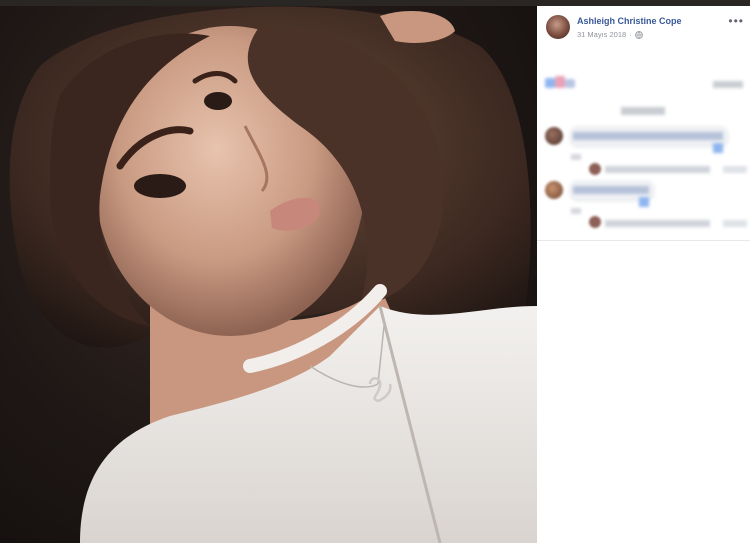  What do you see at coordinates (649, 137) in the screenshot?
I see `comment-bubble` at bounding box center [649, 137].